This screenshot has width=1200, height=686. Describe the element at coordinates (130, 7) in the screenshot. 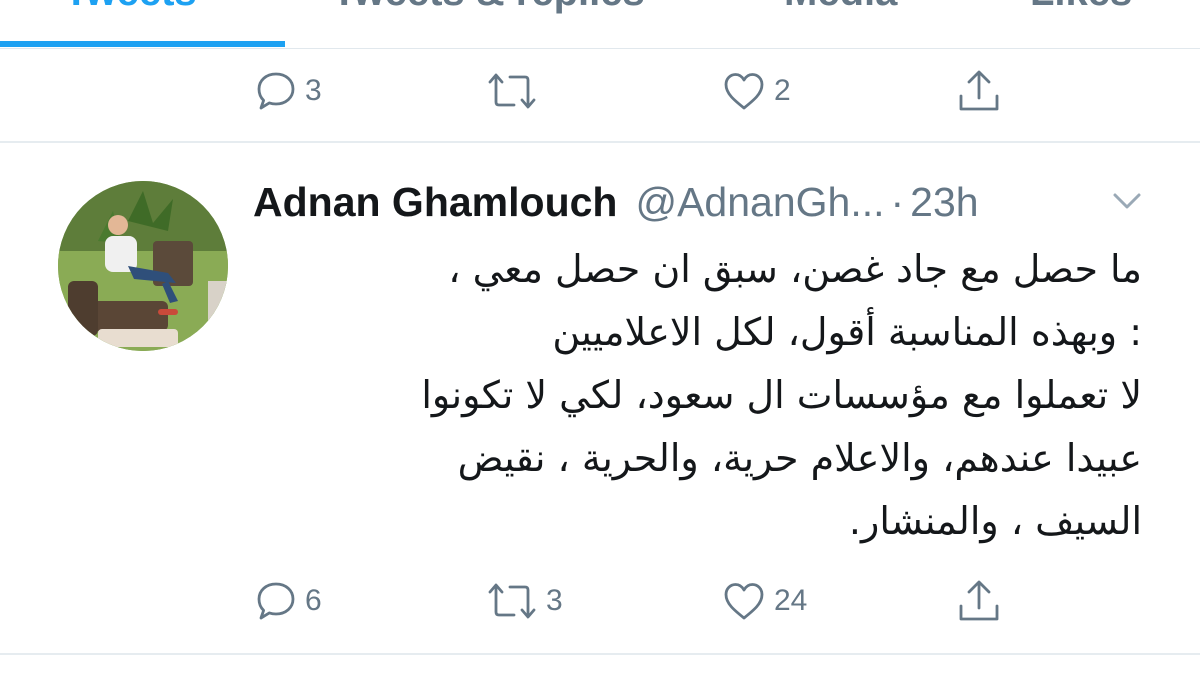

I see `tab-tweets: Tweets` at that location.